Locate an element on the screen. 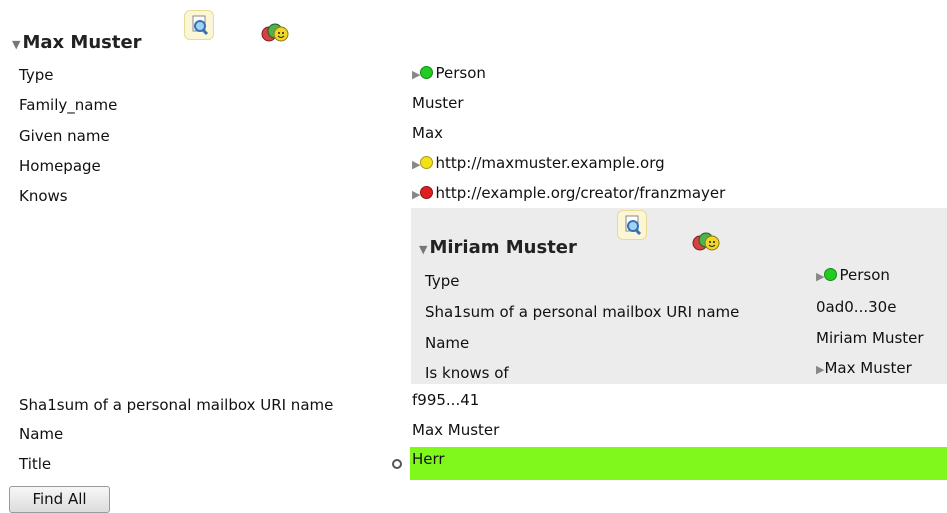  nested-inspect-button is located at coordinates (632, 225).